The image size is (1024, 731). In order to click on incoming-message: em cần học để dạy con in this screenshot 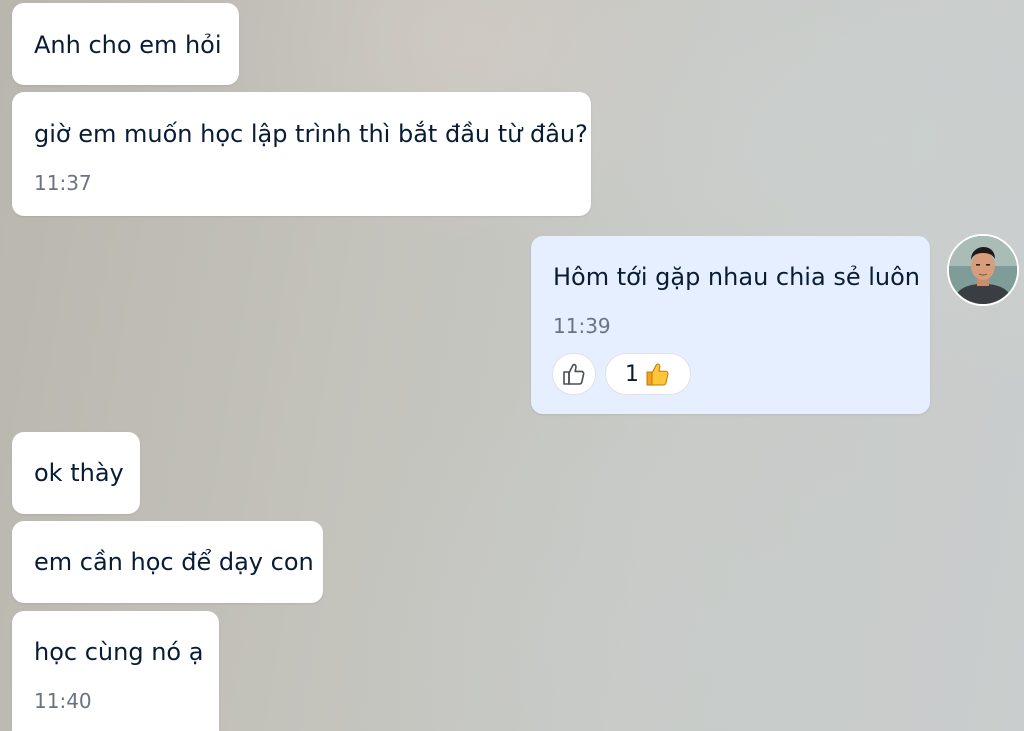, I will do `click(167, 562)`.